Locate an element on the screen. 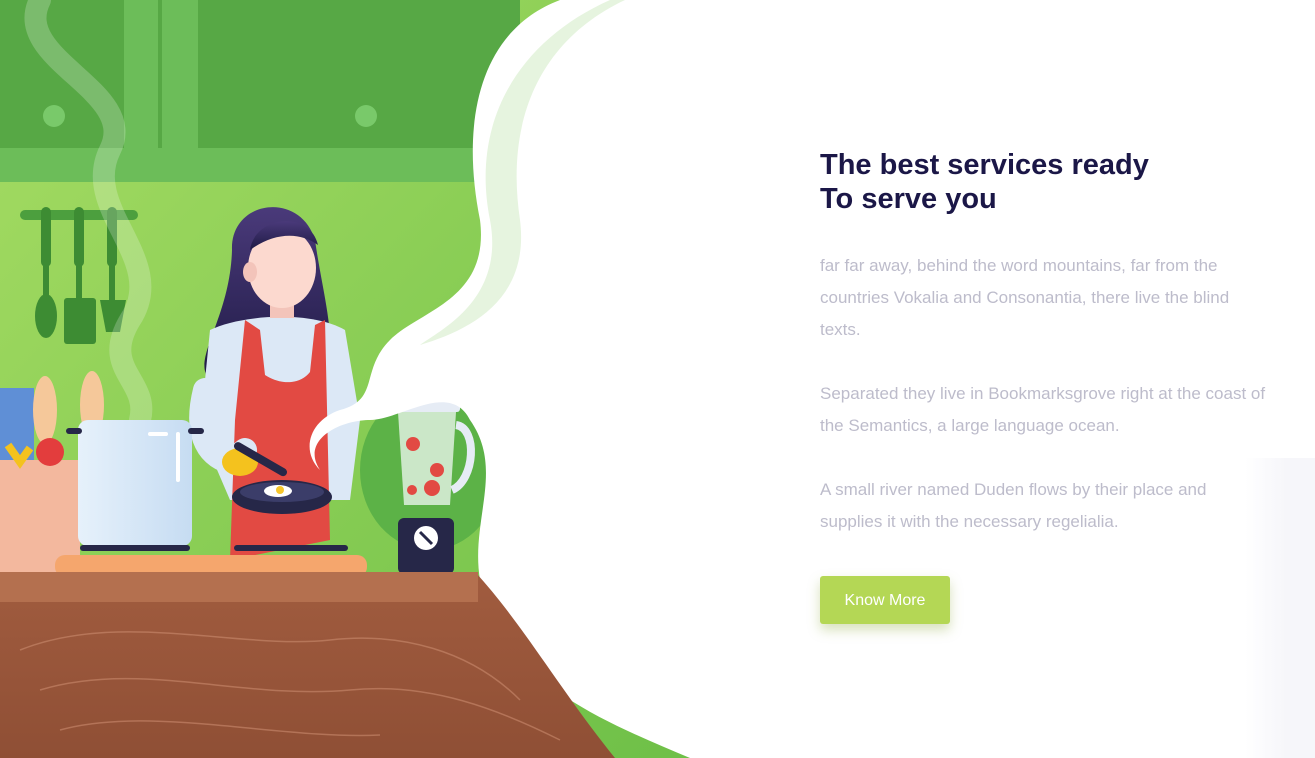 The height and width of the screenshot is (758, 1315). section-heading: The best services ready To serve you is located at coordinates (1045, 182).